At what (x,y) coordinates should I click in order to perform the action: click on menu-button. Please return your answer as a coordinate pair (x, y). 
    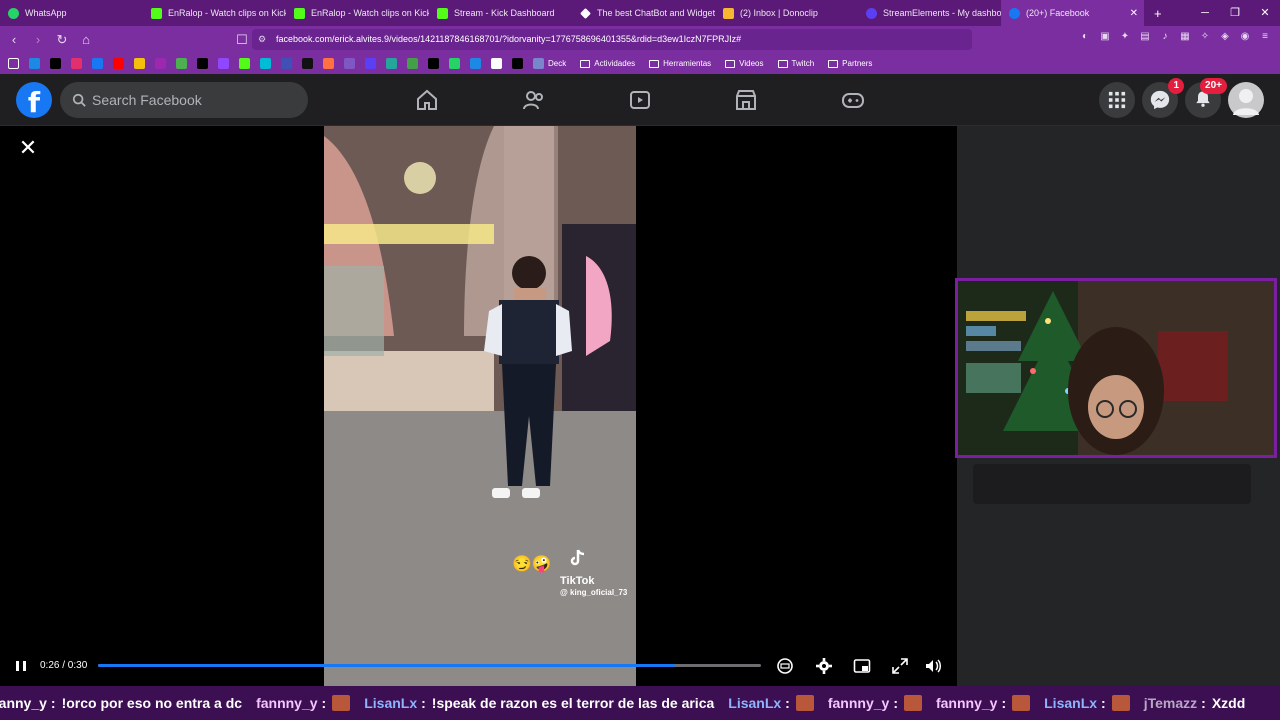
    Looking at the image, I should click on (1117, 100).